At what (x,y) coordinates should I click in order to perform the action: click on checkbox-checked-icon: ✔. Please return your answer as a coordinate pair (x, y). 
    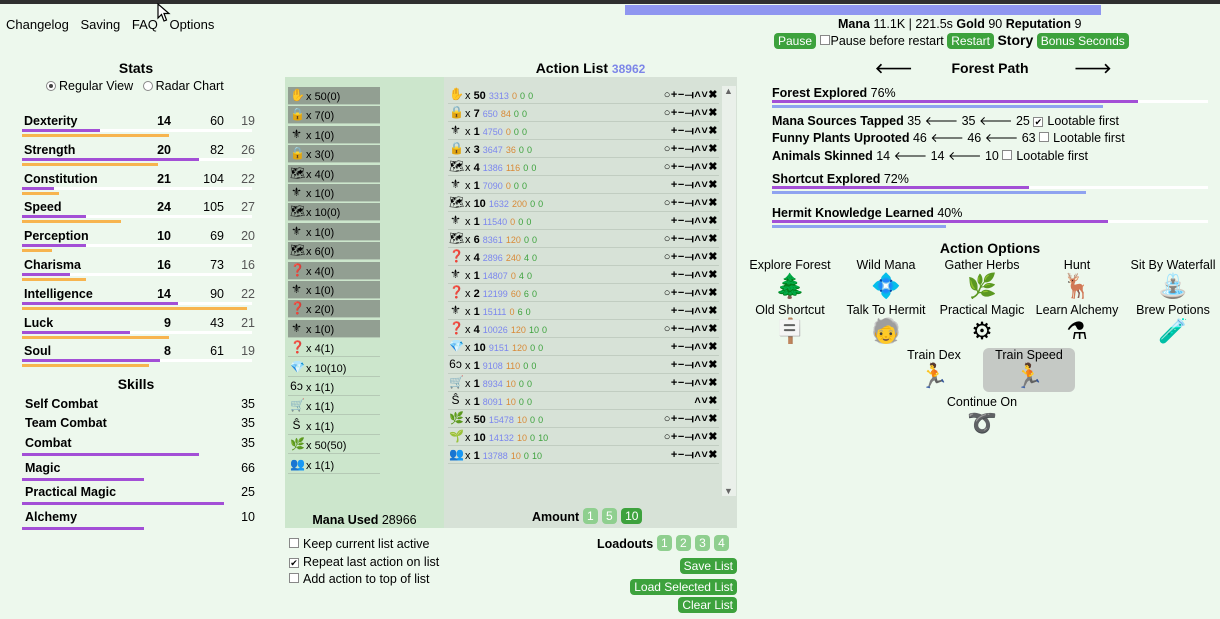
    Looking at the image, I should click on (1038, 122).